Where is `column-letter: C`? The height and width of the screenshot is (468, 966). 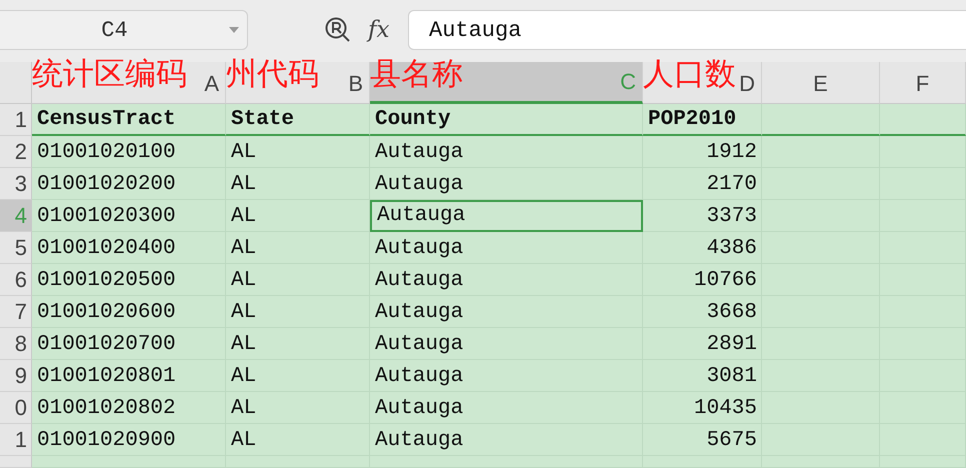 column-letter: C is located at coordinates (628, 82).